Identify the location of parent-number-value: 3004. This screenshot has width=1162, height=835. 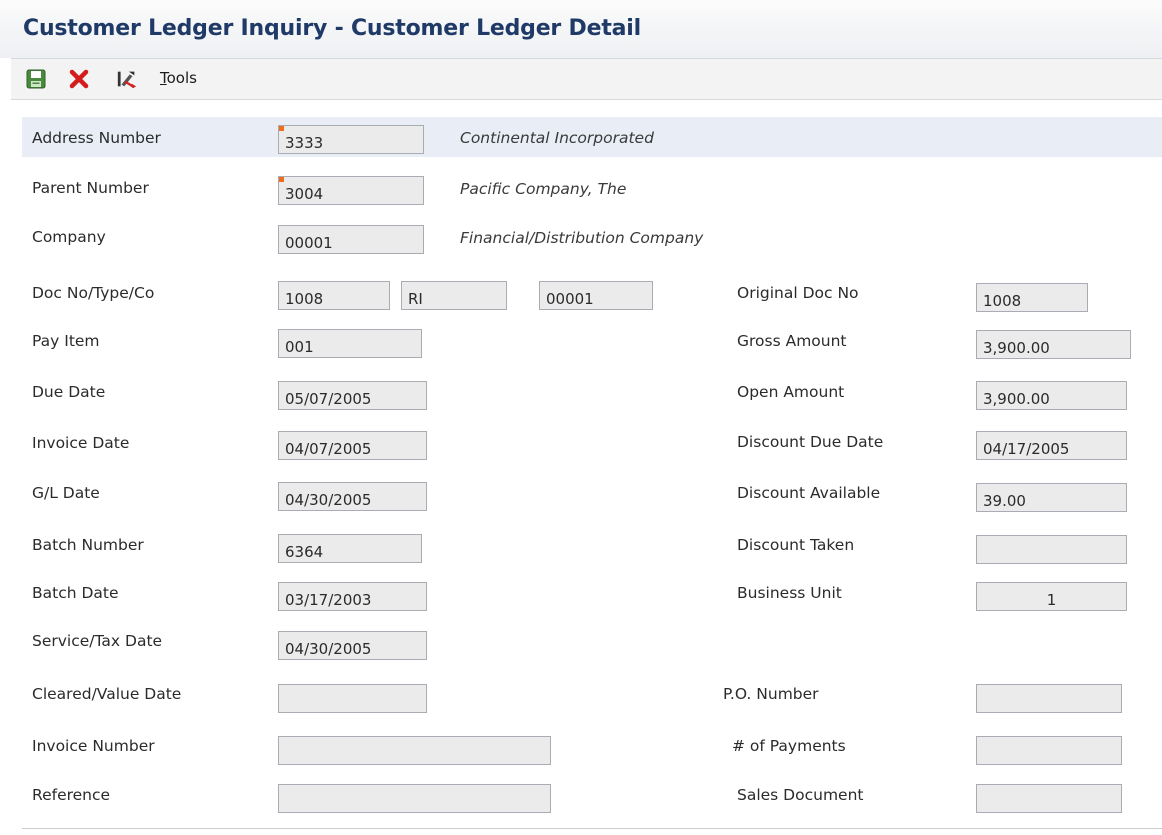
(304, 194).